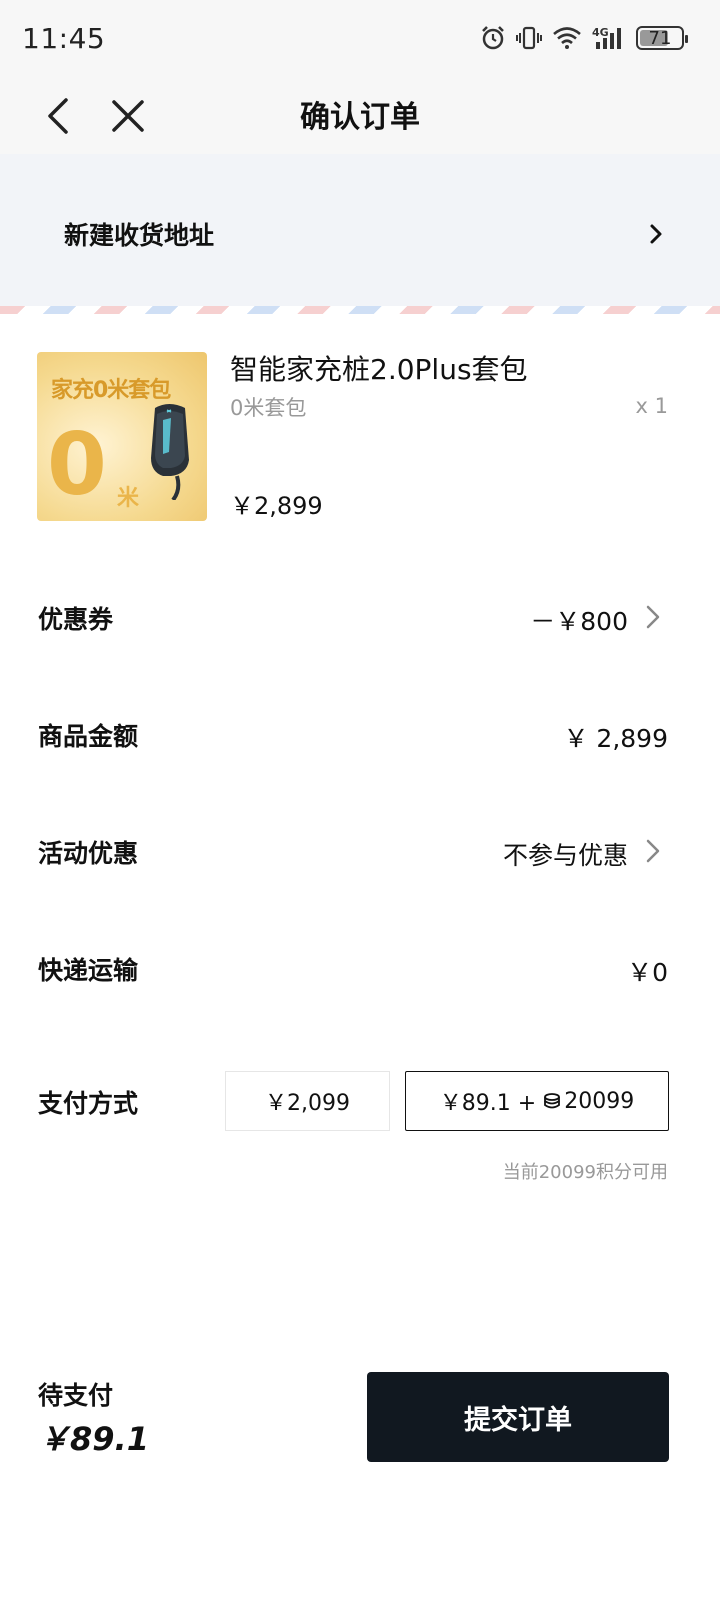  I want to click on shipping-value: ￥0, so click(647, 972).